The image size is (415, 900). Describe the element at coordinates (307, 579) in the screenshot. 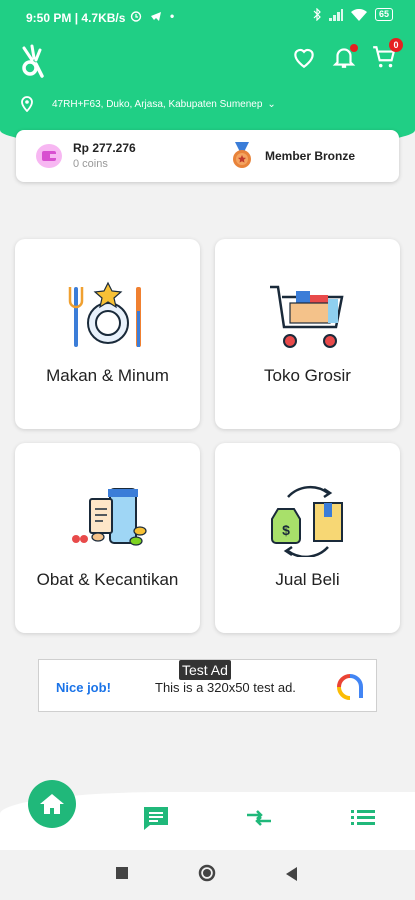

I see `category-label: Jual Beli` at that location.